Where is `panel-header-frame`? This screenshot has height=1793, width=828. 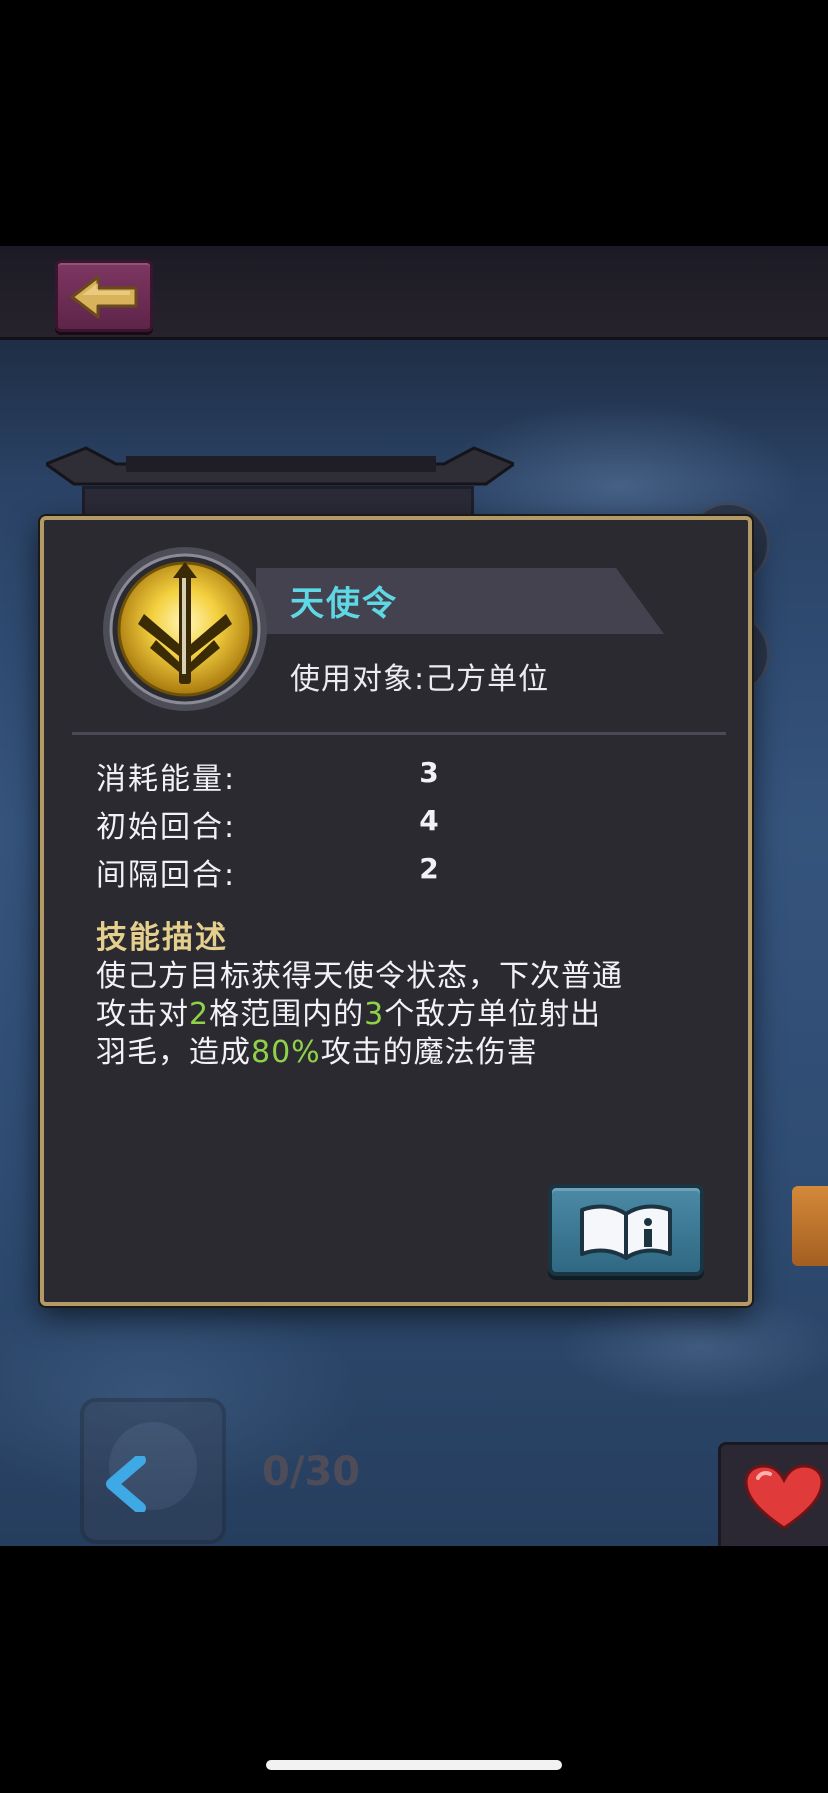 panel-header-frame is located at coordinates (280, 466).